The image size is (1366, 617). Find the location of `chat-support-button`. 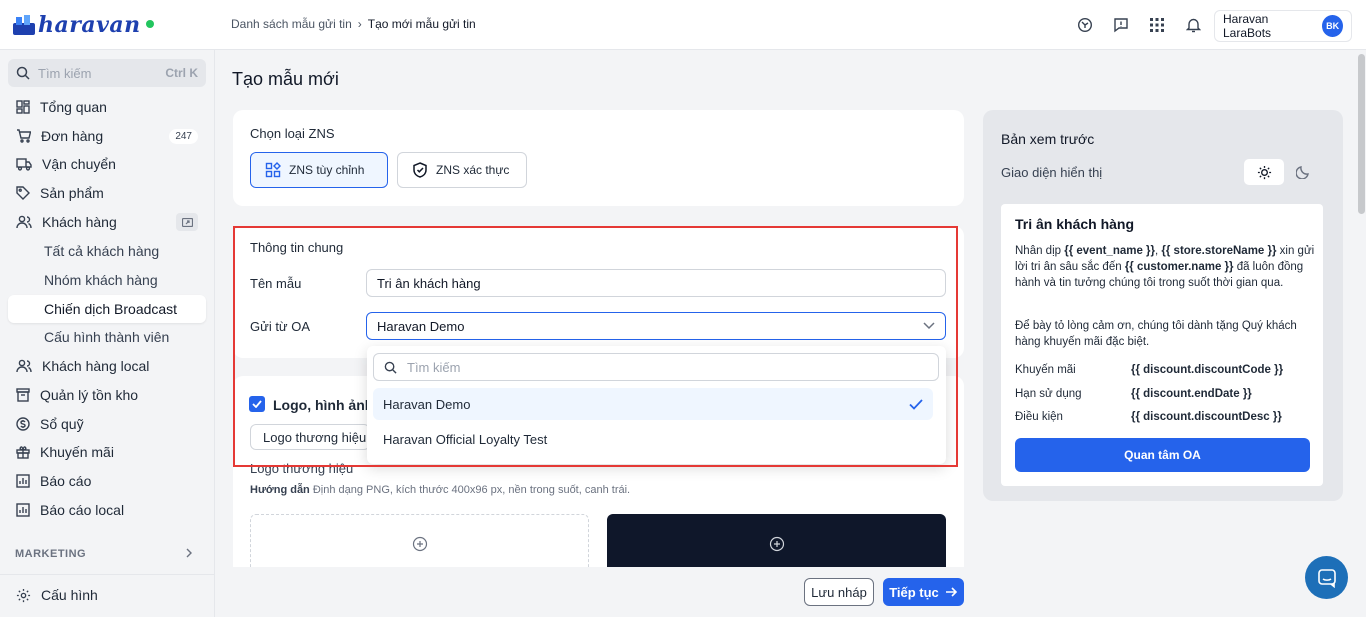

chat-support-button is located at coordinates (1326, 577).